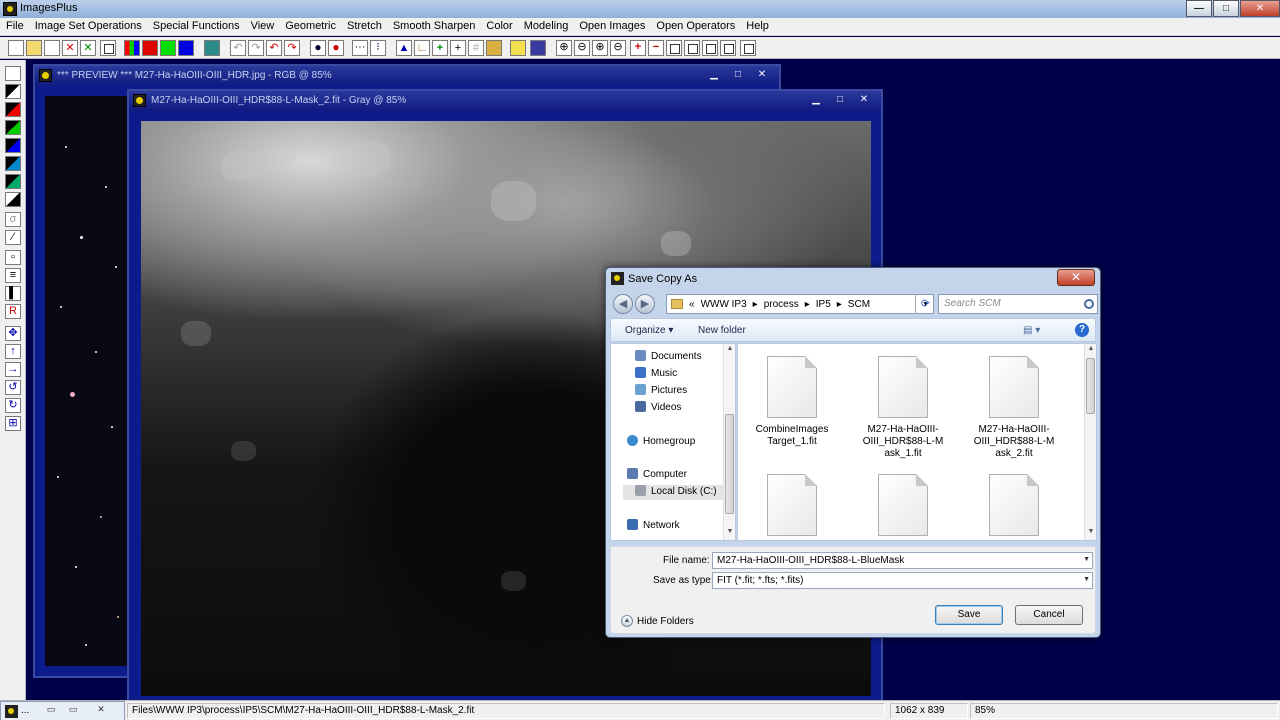  I want to click on minimized-window: ... ▭ ▭ ✕, so click(62, 710).